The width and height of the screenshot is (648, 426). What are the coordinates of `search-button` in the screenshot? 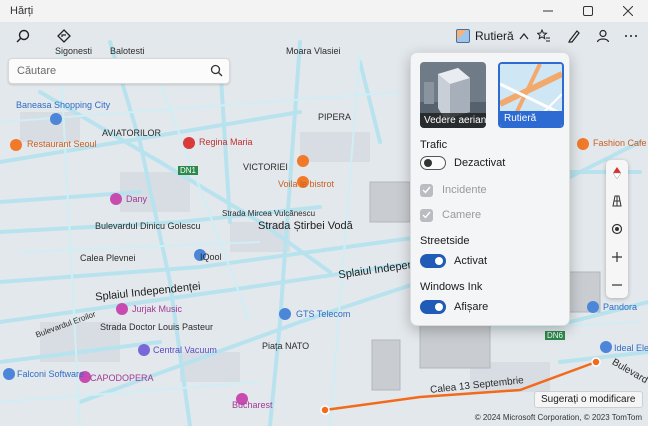 It's located at (23, 36).